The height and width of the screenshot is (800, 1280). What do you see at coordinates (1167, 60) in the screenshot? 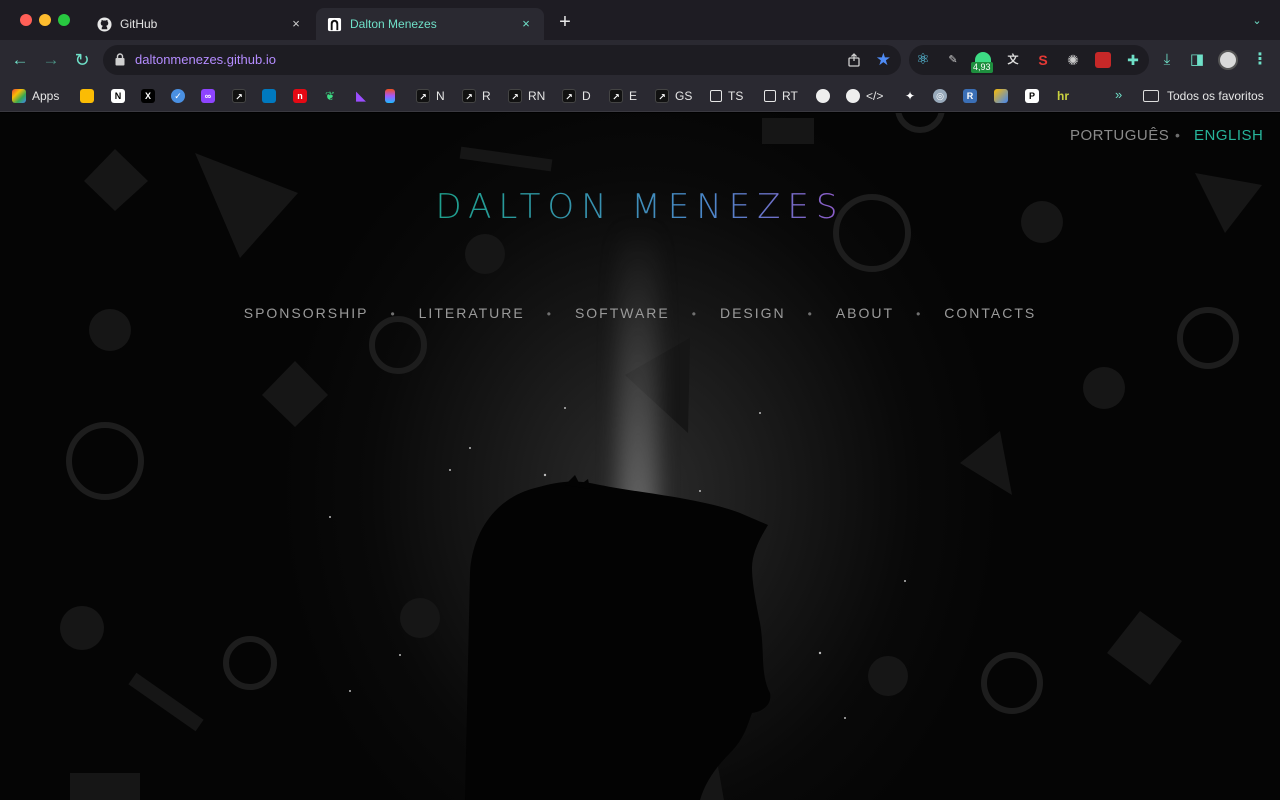
I see `download-icon: ⤓` at bounding box center [1167, 60].